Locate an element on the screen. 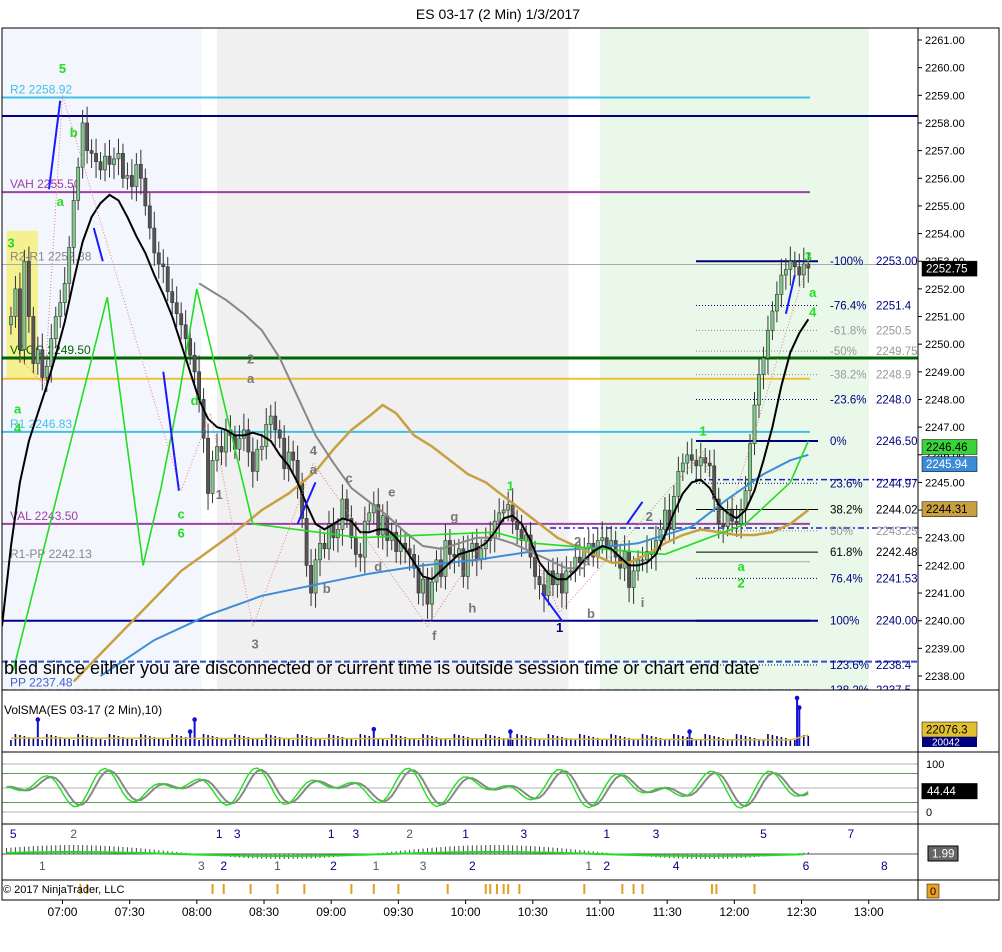  y-tick-label-9: 2252.00 is located at coordinates (945, 290).